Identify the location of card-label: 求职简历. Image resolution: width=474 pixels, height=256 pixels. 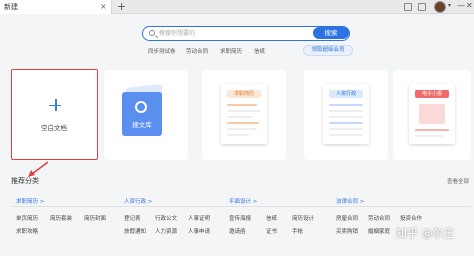
(244, 94).